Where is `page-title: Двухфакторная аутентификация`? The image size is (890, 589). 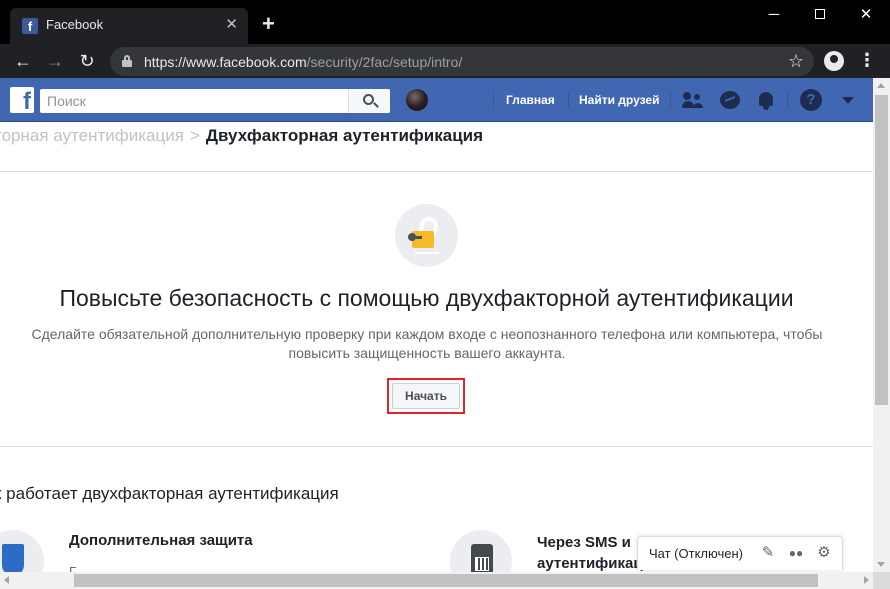
page-title: Двухфакторная аутентификация is located at coordinates (344, 135).